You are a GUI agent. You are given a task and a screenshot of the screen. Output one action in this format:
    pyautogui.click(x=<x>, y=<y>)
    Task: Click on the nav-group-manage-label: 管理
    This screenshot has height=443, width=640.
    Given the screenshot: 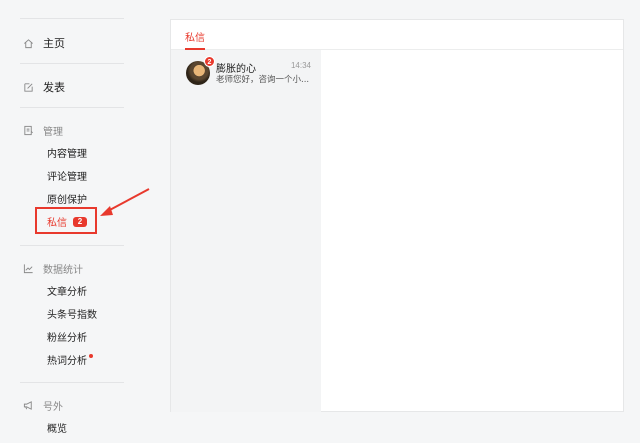 What is the action you would take?
    pyautogui.click(x=53, y=132)
    